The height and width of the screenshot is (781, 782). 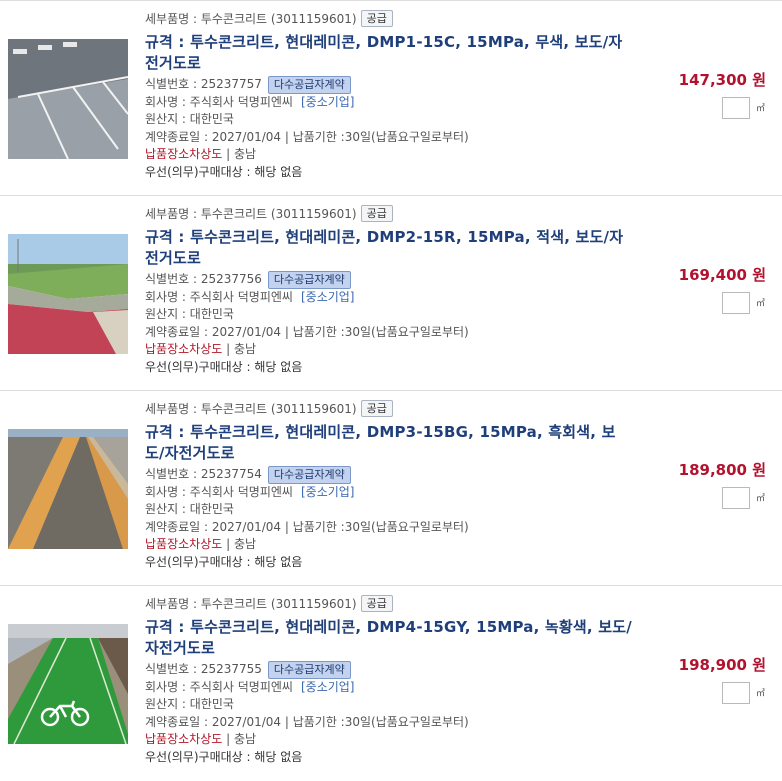 I want to click on product-image-parking-lot, so click(x=68, y=99).